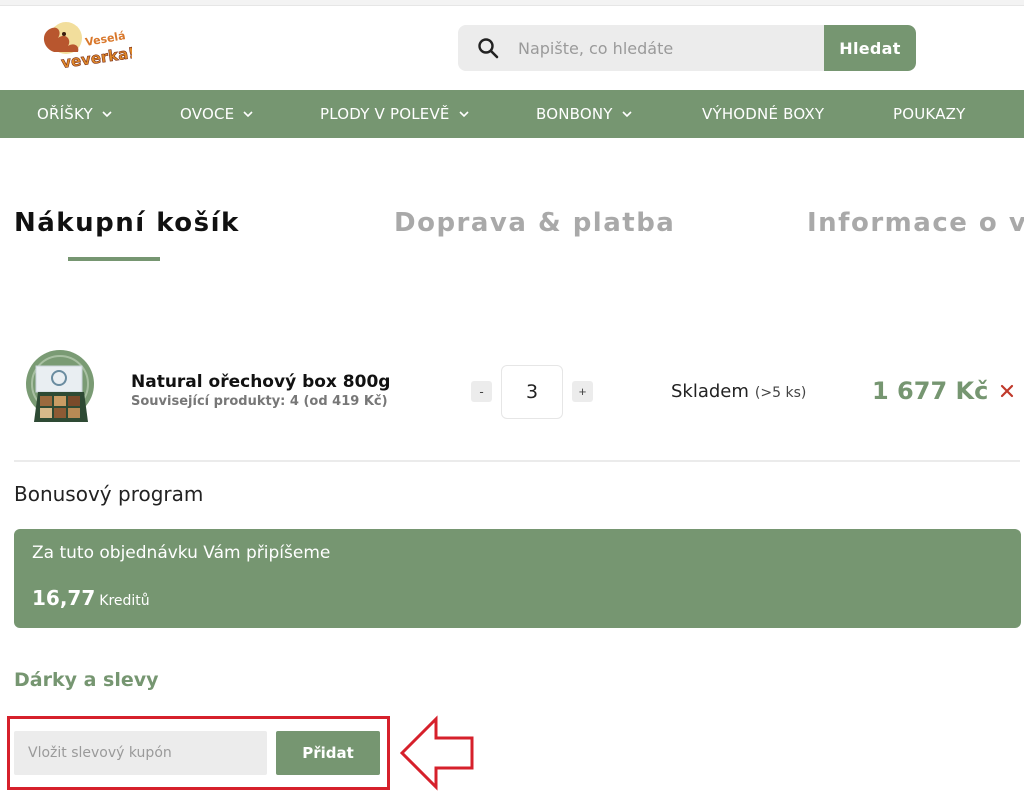  Describe the element at coordinates (86, 48) in the screenshot. I see `site-logo: Veselá veverka!` at that location.